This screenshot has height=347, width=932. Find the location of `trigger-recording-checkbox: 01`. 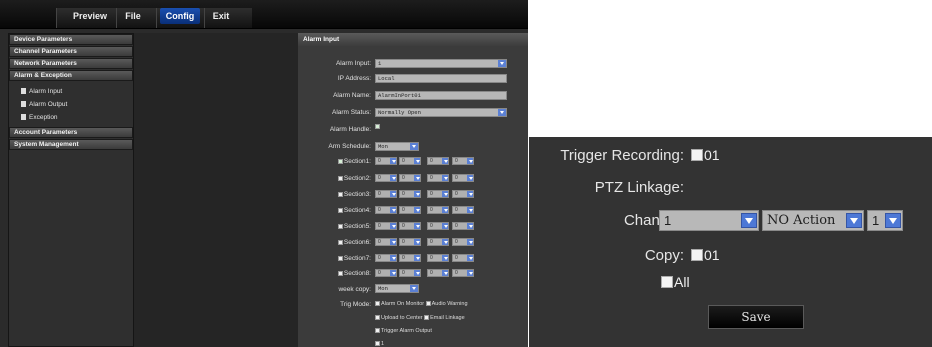

trigger-recording-checkbox: 01 is located at coordinates (705, 155).